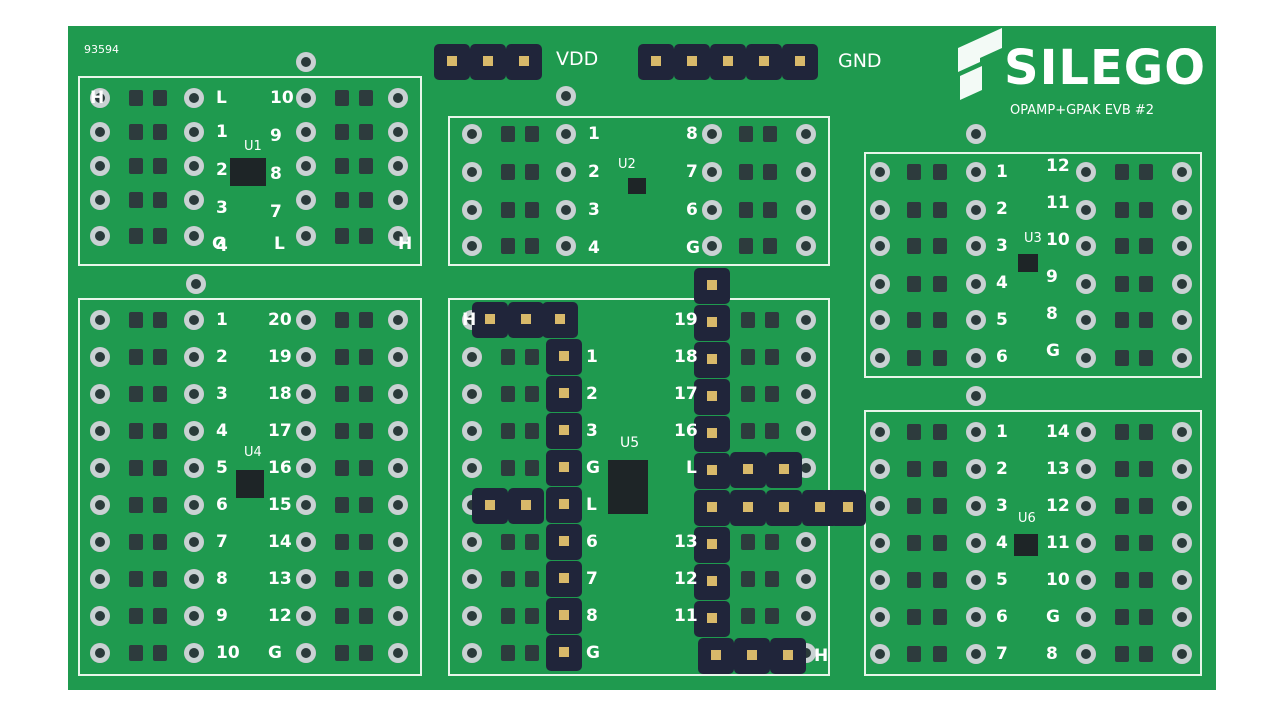 The height and width of the screenshot is (720, 1280). I want to click on u5-name: U5, so click(630, 443).